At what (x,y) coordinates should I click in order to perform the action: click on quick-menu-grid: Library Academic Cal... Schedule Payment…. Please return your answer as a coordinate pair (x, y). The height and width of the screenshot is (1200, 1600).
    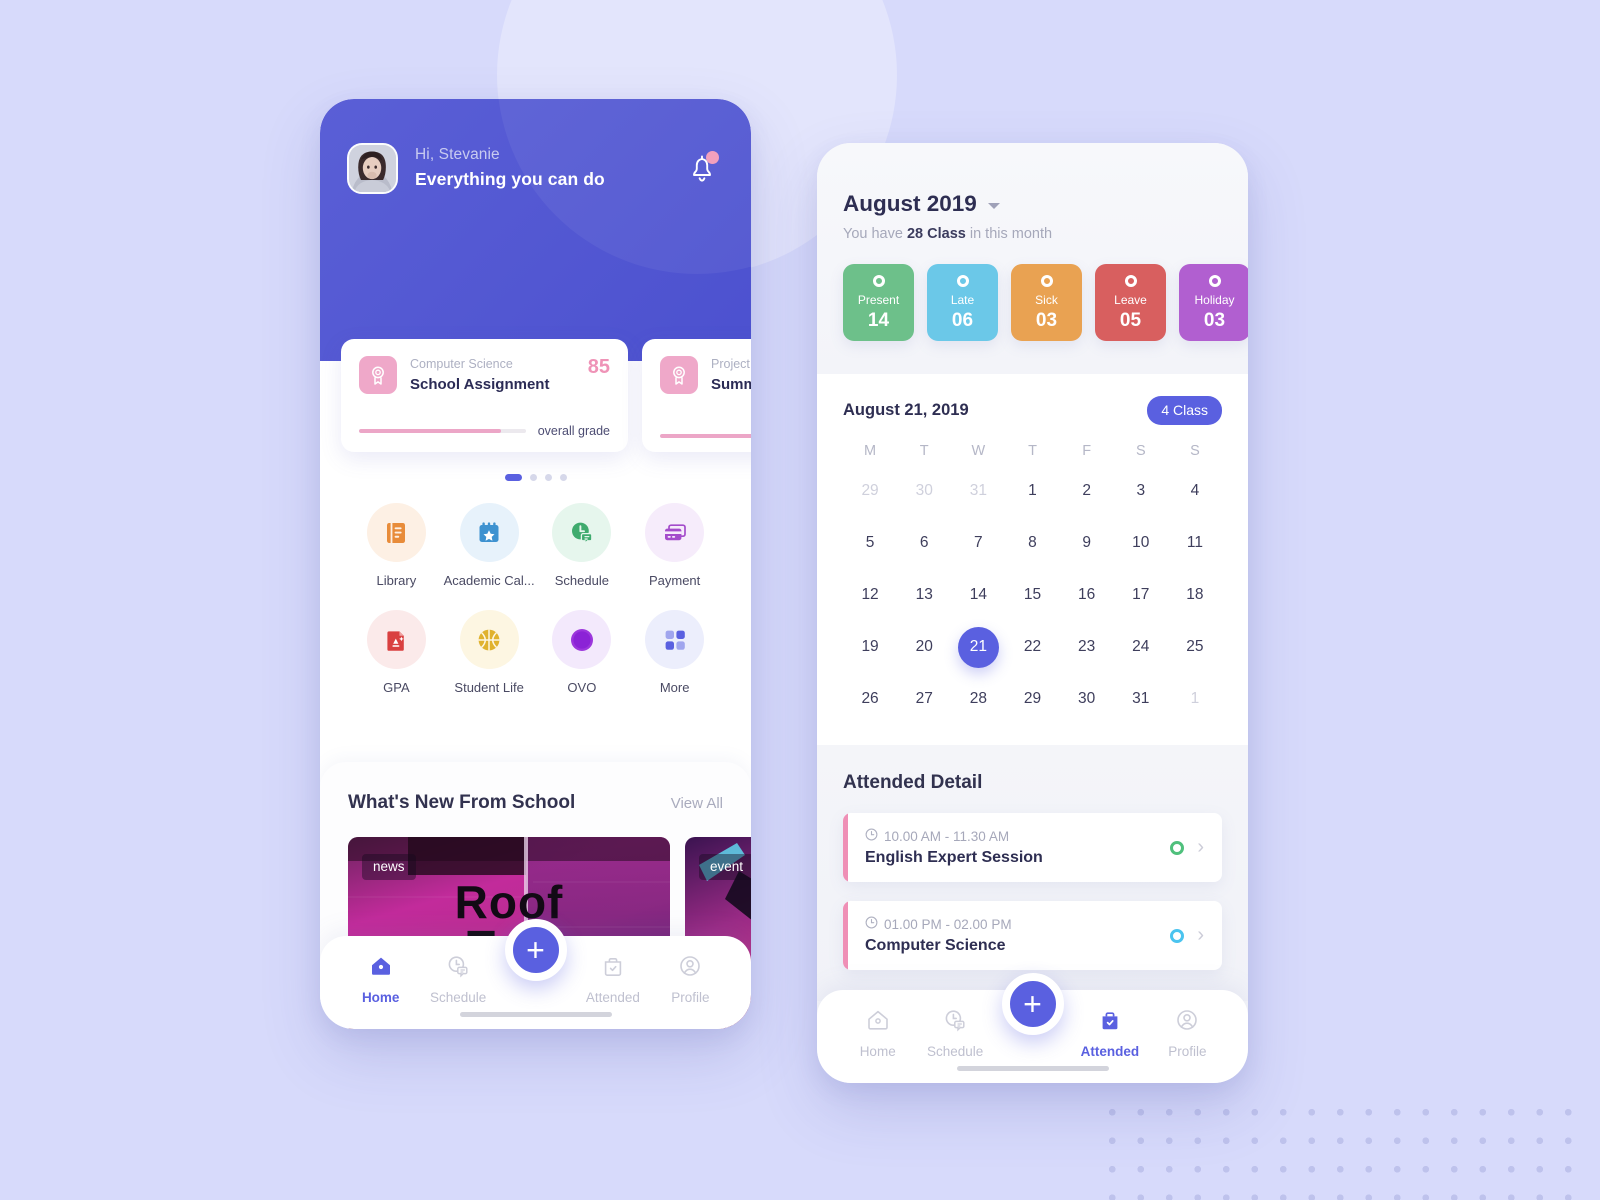
    Looking at the image, I should click on (535, 599).